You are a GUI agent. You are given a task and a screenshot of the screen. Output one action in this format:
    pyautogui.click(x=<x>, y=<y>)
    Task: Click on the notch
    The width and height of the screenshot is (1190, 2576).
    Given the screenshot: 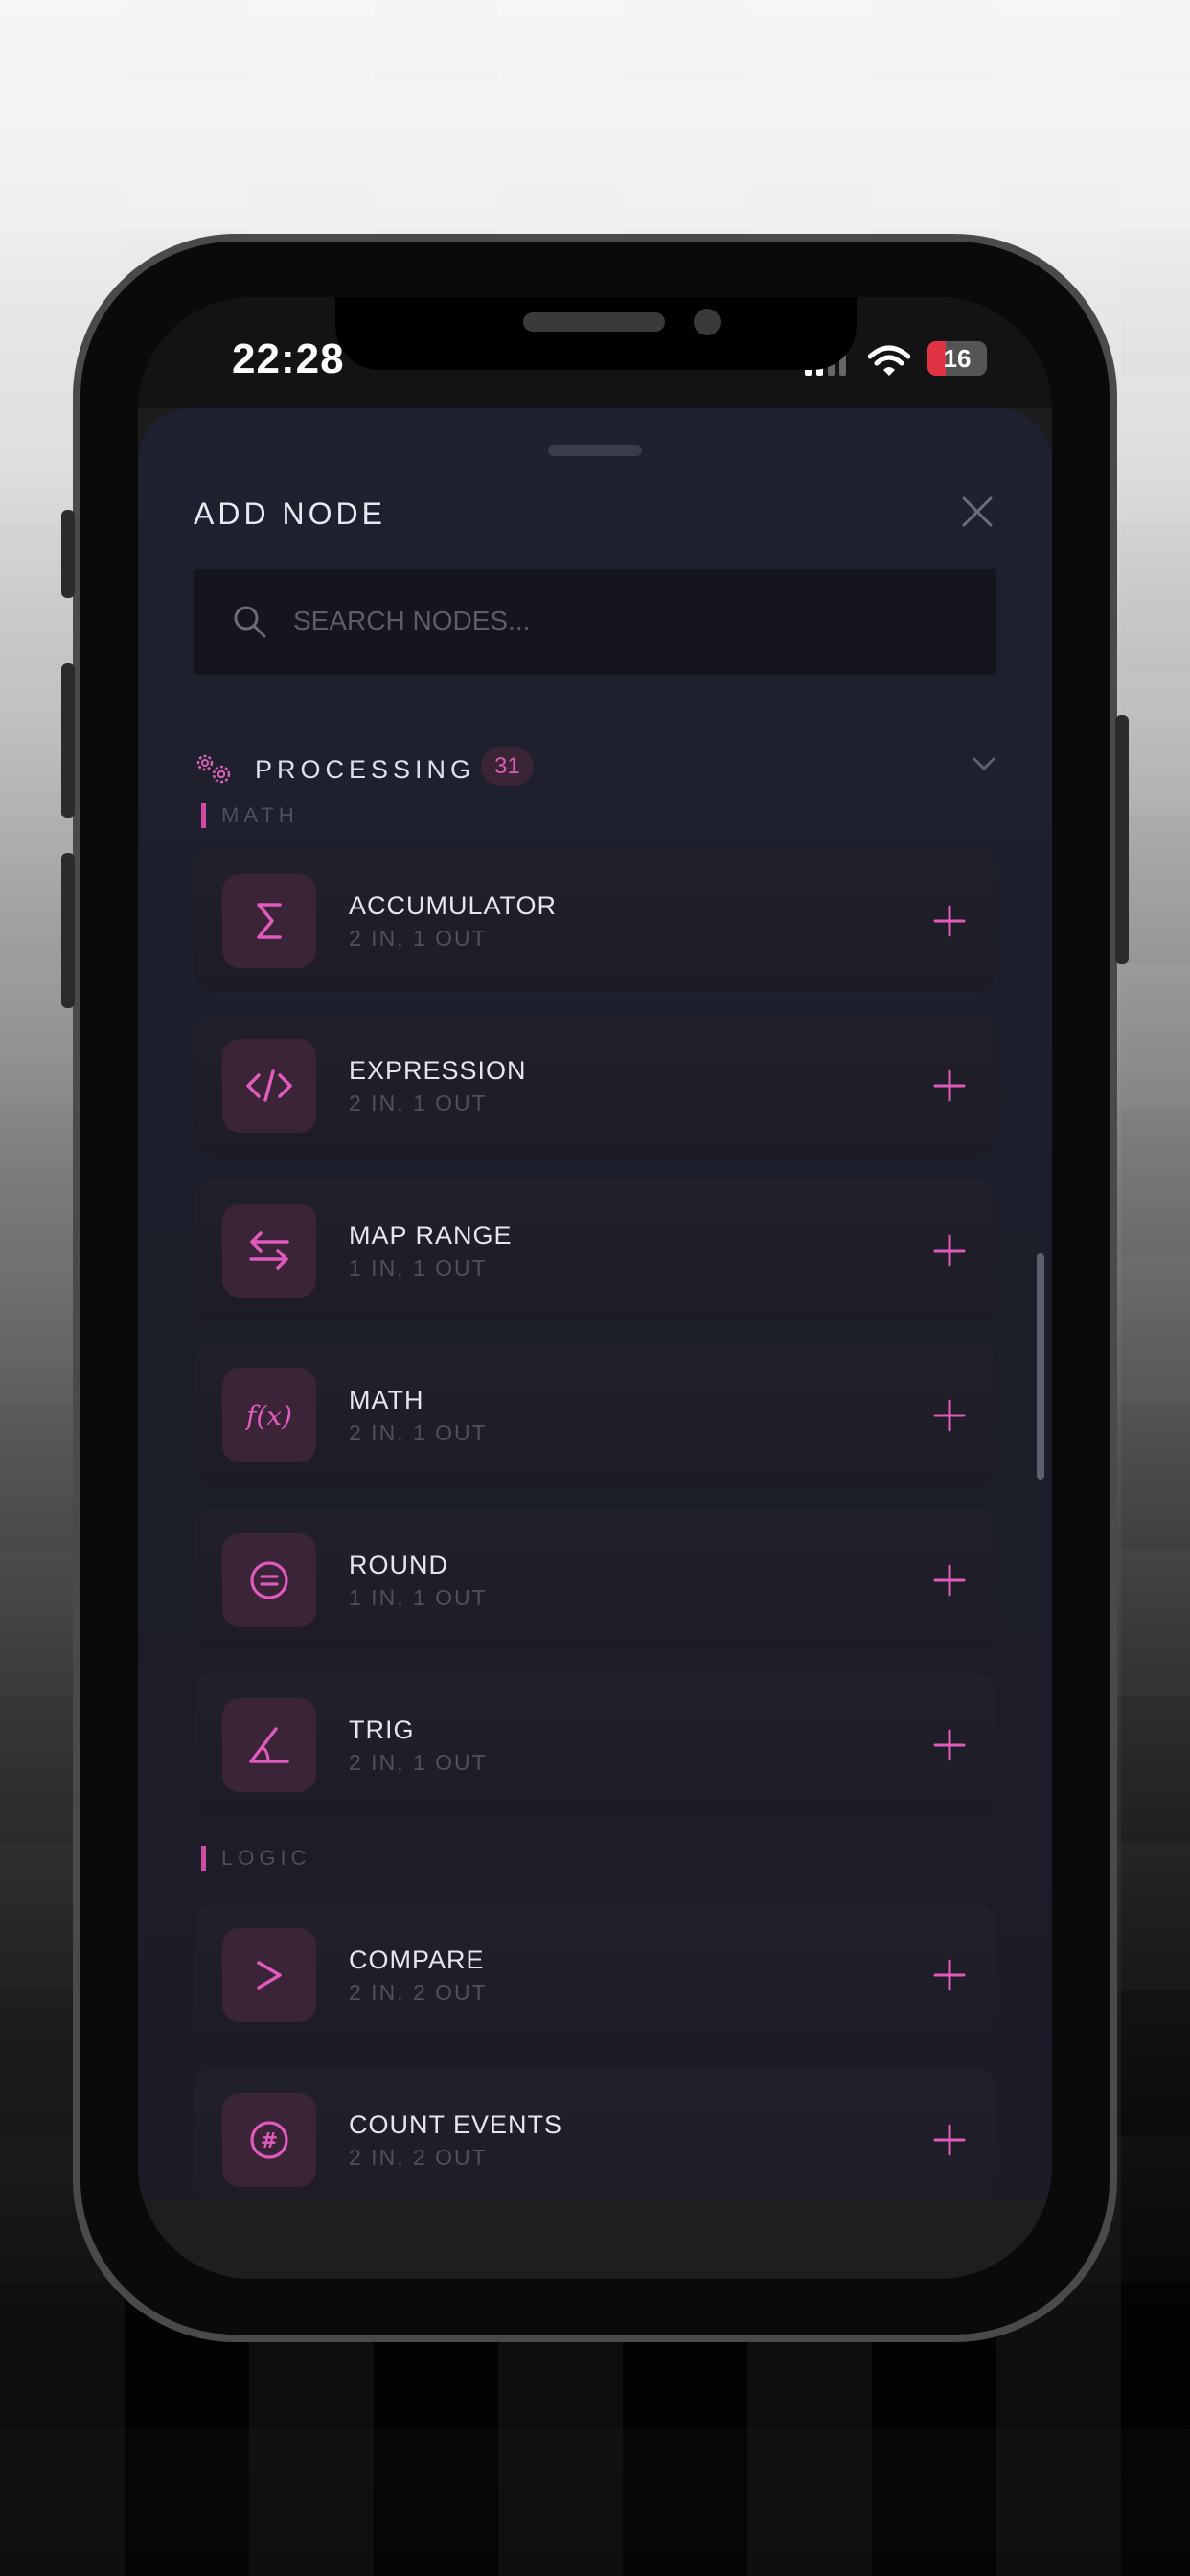 What is the action you would take?
    pyautogui.click(x=596, y=333)
    